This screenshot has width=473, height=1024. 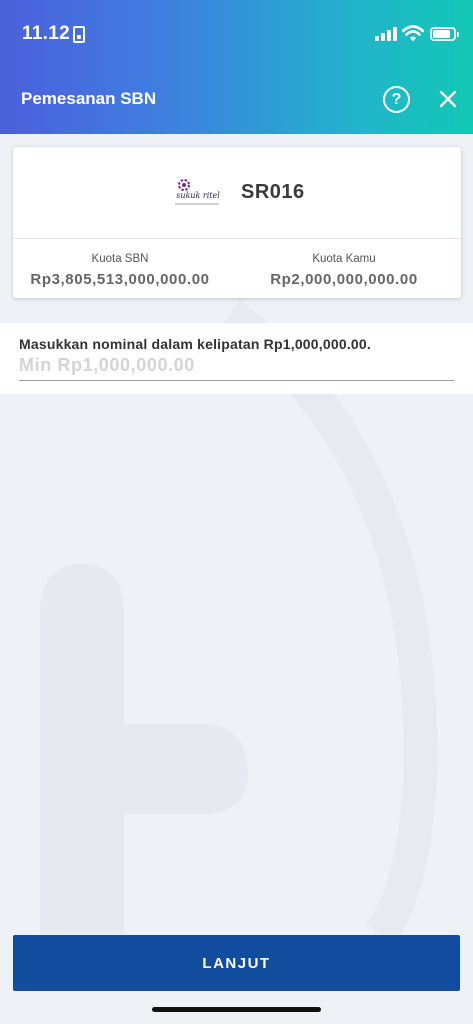 I want to click on quota-user-label: Kuota Kamu, so click(x=344, y=259).